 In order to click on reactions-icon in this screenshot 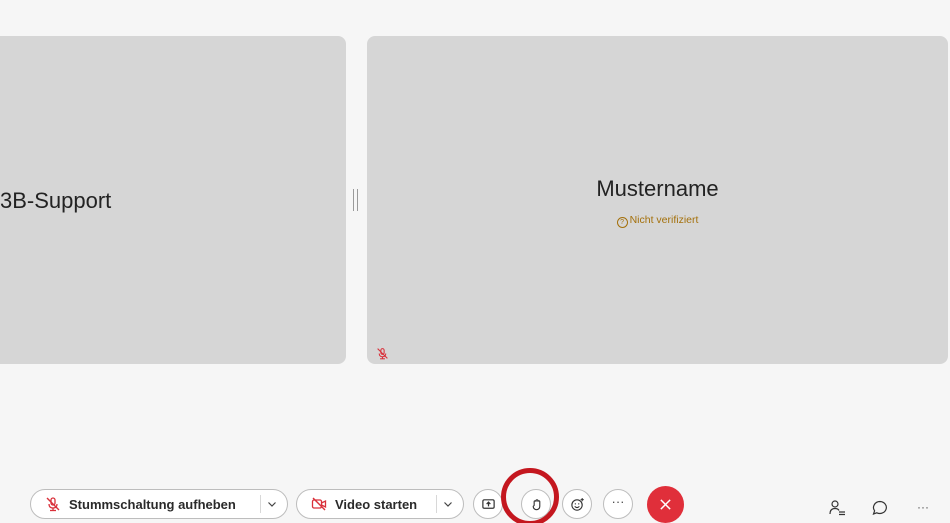, I will do `click(577, 504)`.